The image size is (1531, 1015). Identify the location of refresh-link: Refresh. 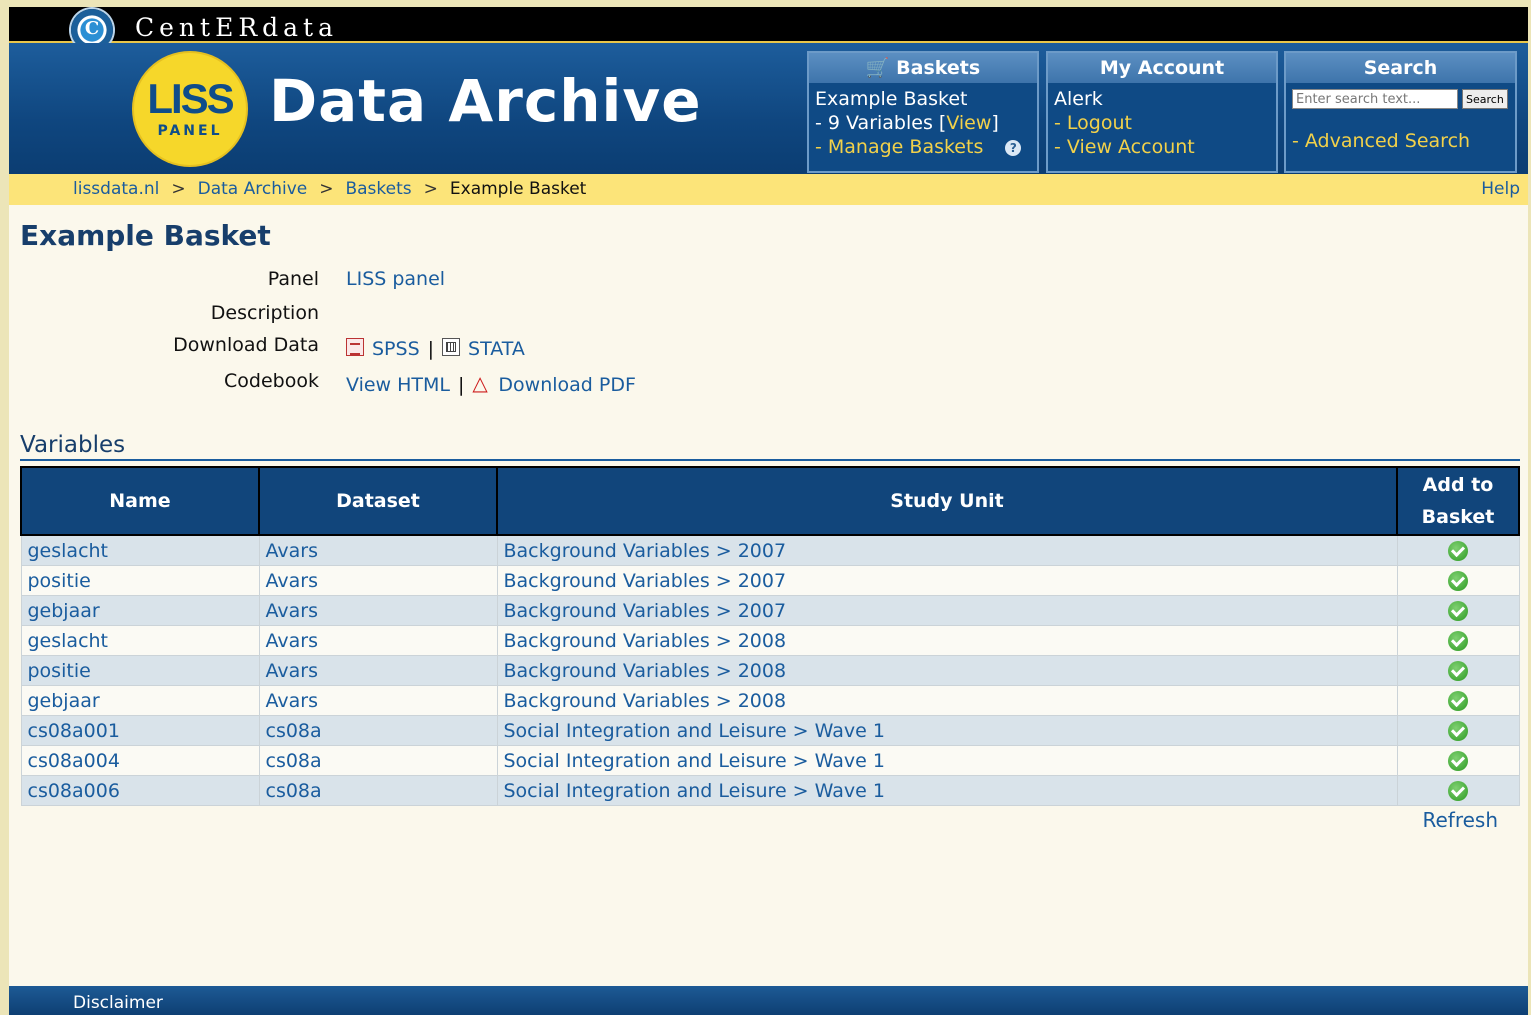
(1460, 820).